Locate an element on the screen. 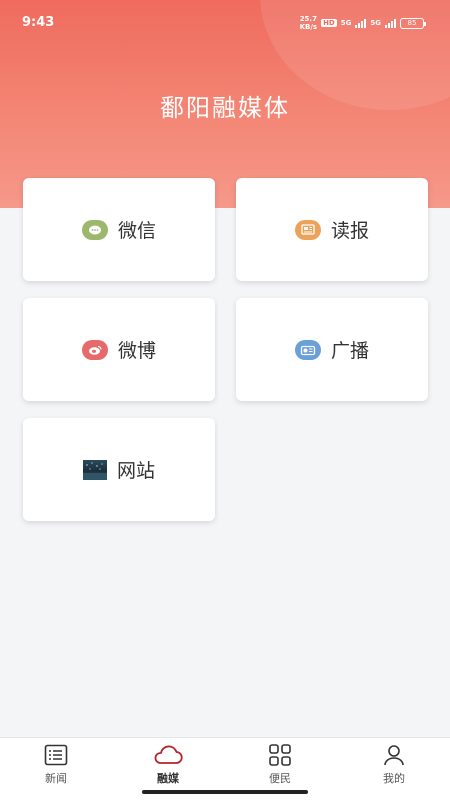 This screenshot has width=450, height=800. cloud-icon is located at coordinates (168, 754).